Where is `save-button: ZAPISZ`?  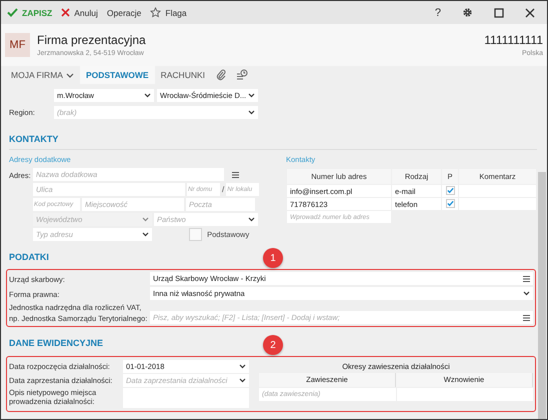 save-button: ZAPISZ is located at coordinates (29, 13).